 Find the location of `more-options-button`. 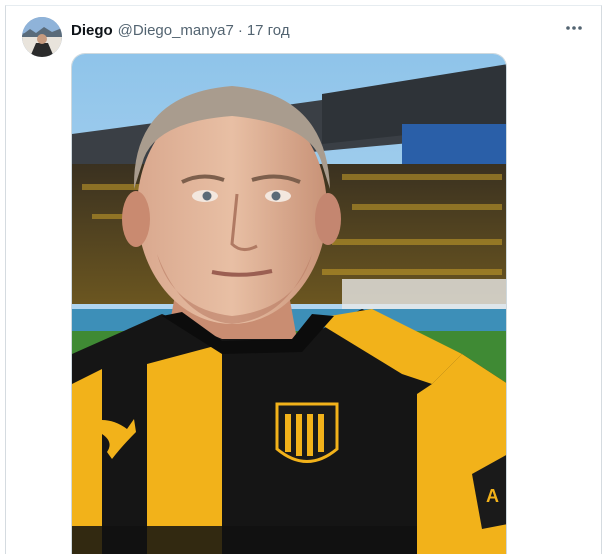

more-options-button is located at coordinates (574, 28).